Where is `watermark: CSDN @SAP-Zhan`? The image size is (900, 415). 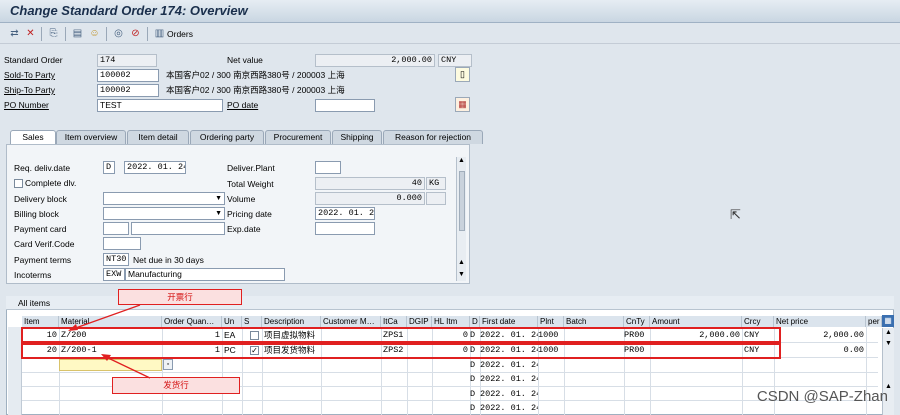 watermark: CSDN @SAP-Zhan is located at coordinates (822, 396).